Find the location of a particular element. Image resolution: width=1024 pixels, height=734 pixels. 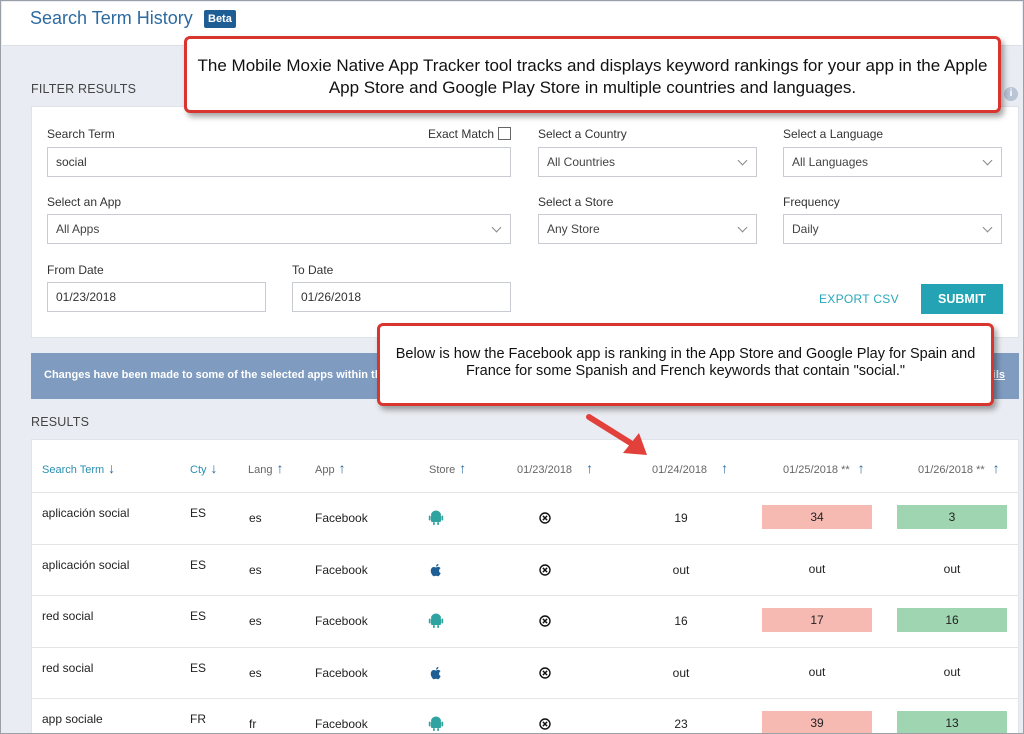

store-select-value: Any Store is located at coordinates (573, 229).